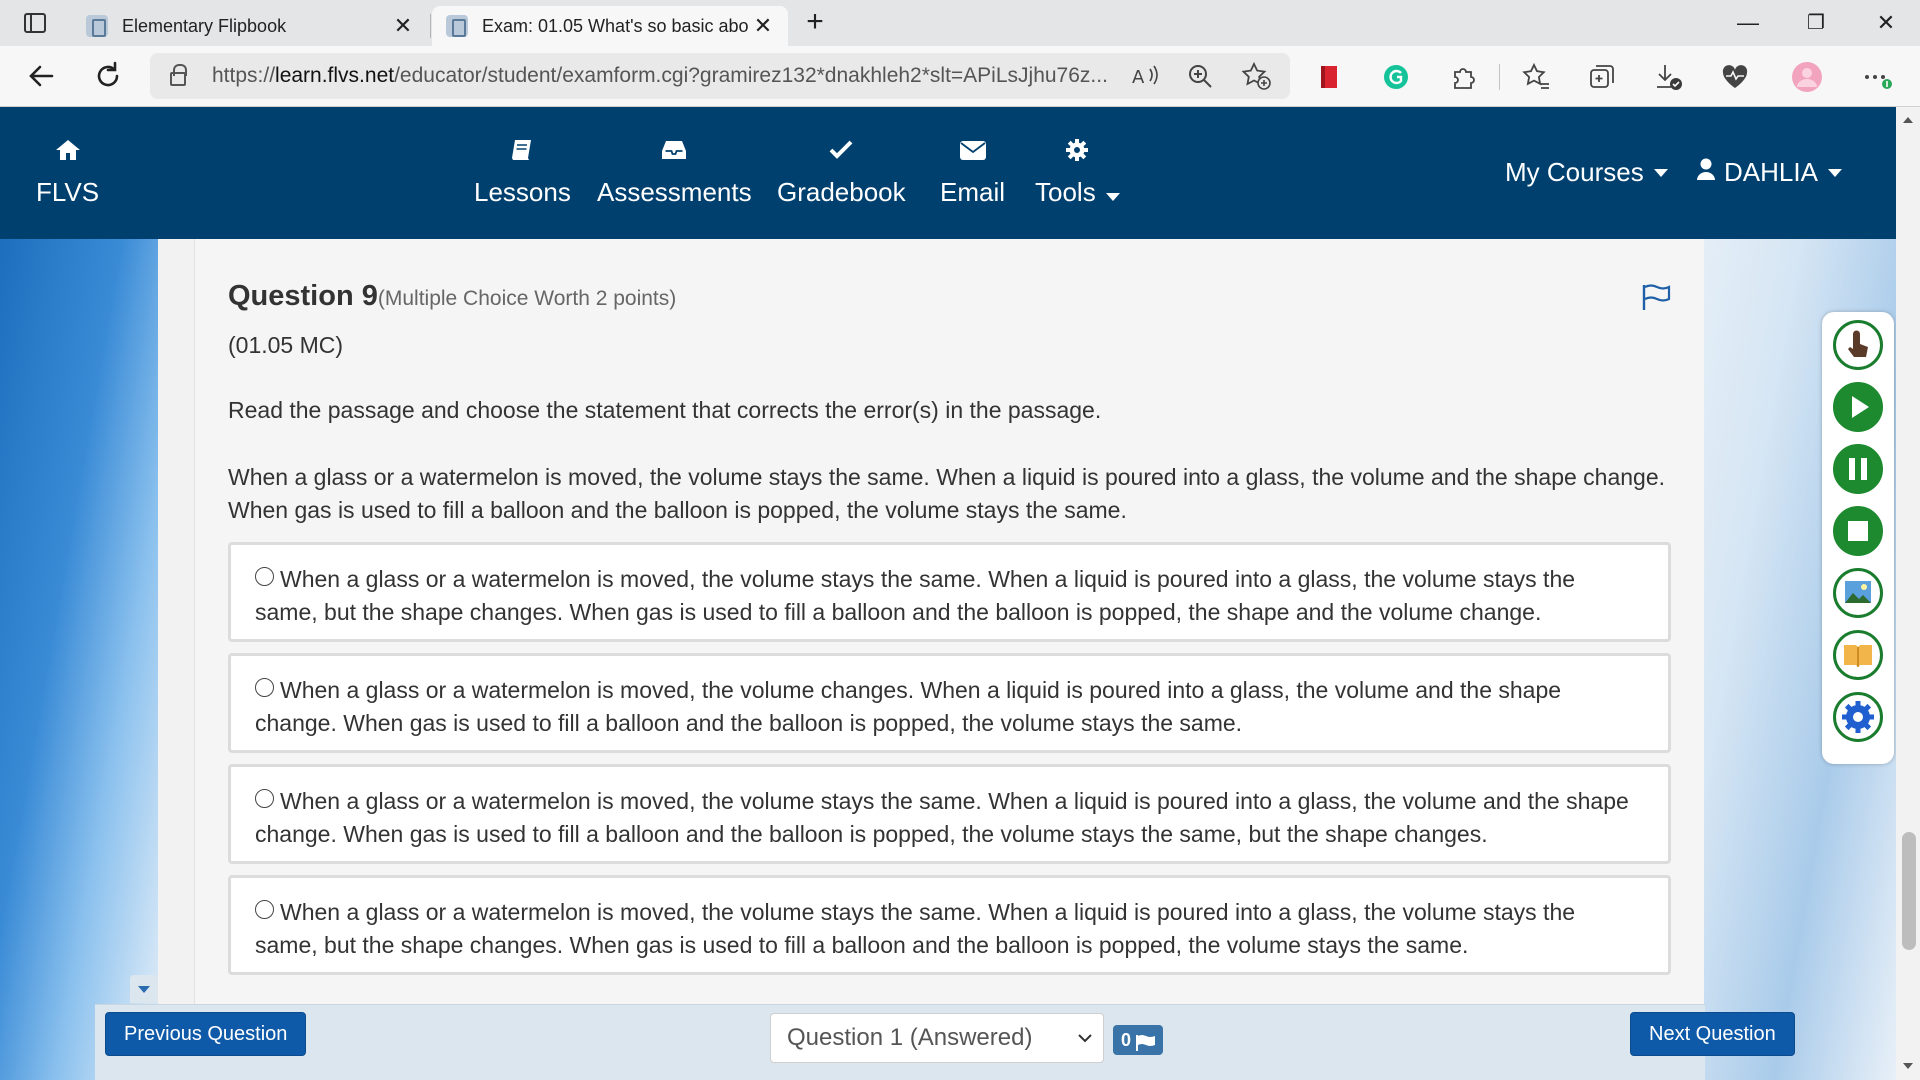  Describe the element at coordinates (67, 152) in the screenshot. I see `home-icon` at that location.